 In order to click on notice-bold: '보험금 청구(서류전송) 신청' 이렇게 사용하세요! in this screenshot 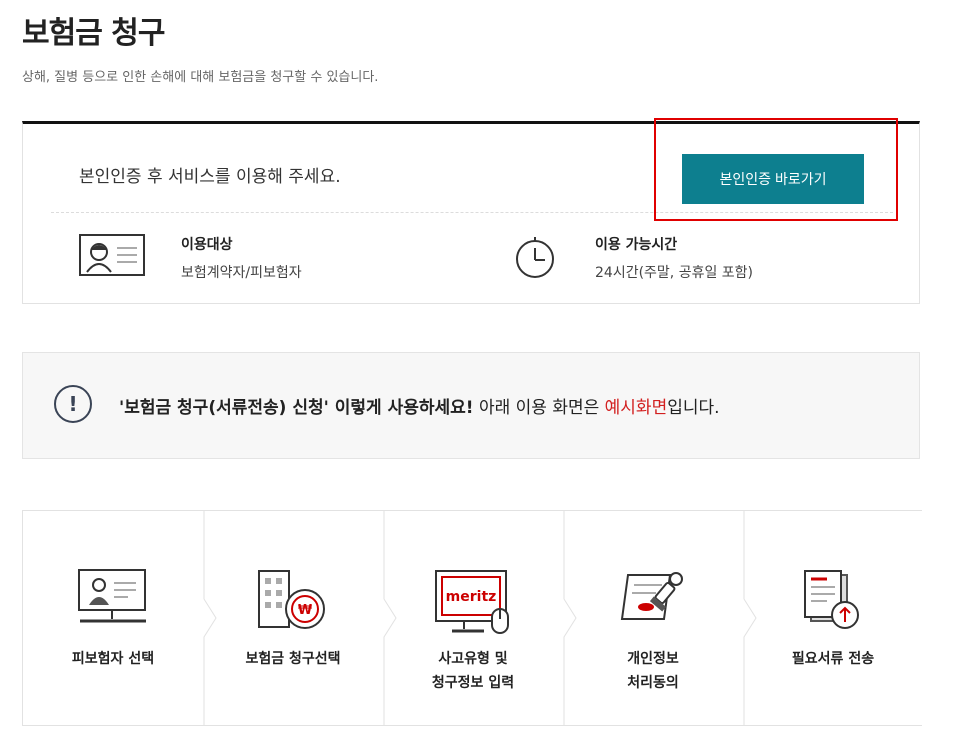, I will do `click(296, 408)`.